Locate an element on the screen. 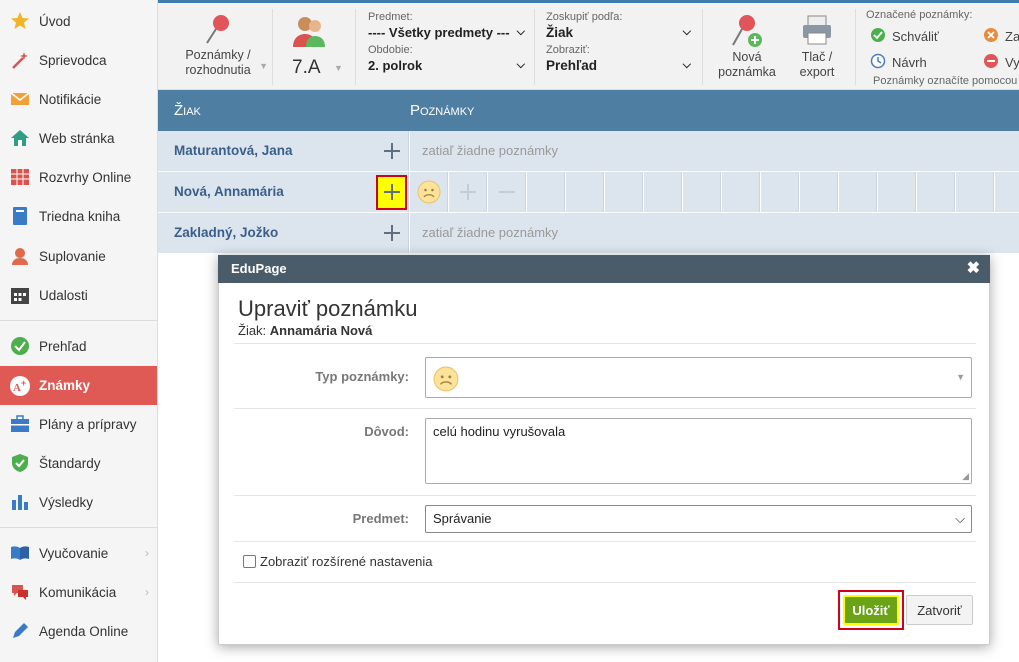 Image resolution: width=1019 pixels, height=662 pixels. approve-button: Schváliť is located at coordinates (904, 36).